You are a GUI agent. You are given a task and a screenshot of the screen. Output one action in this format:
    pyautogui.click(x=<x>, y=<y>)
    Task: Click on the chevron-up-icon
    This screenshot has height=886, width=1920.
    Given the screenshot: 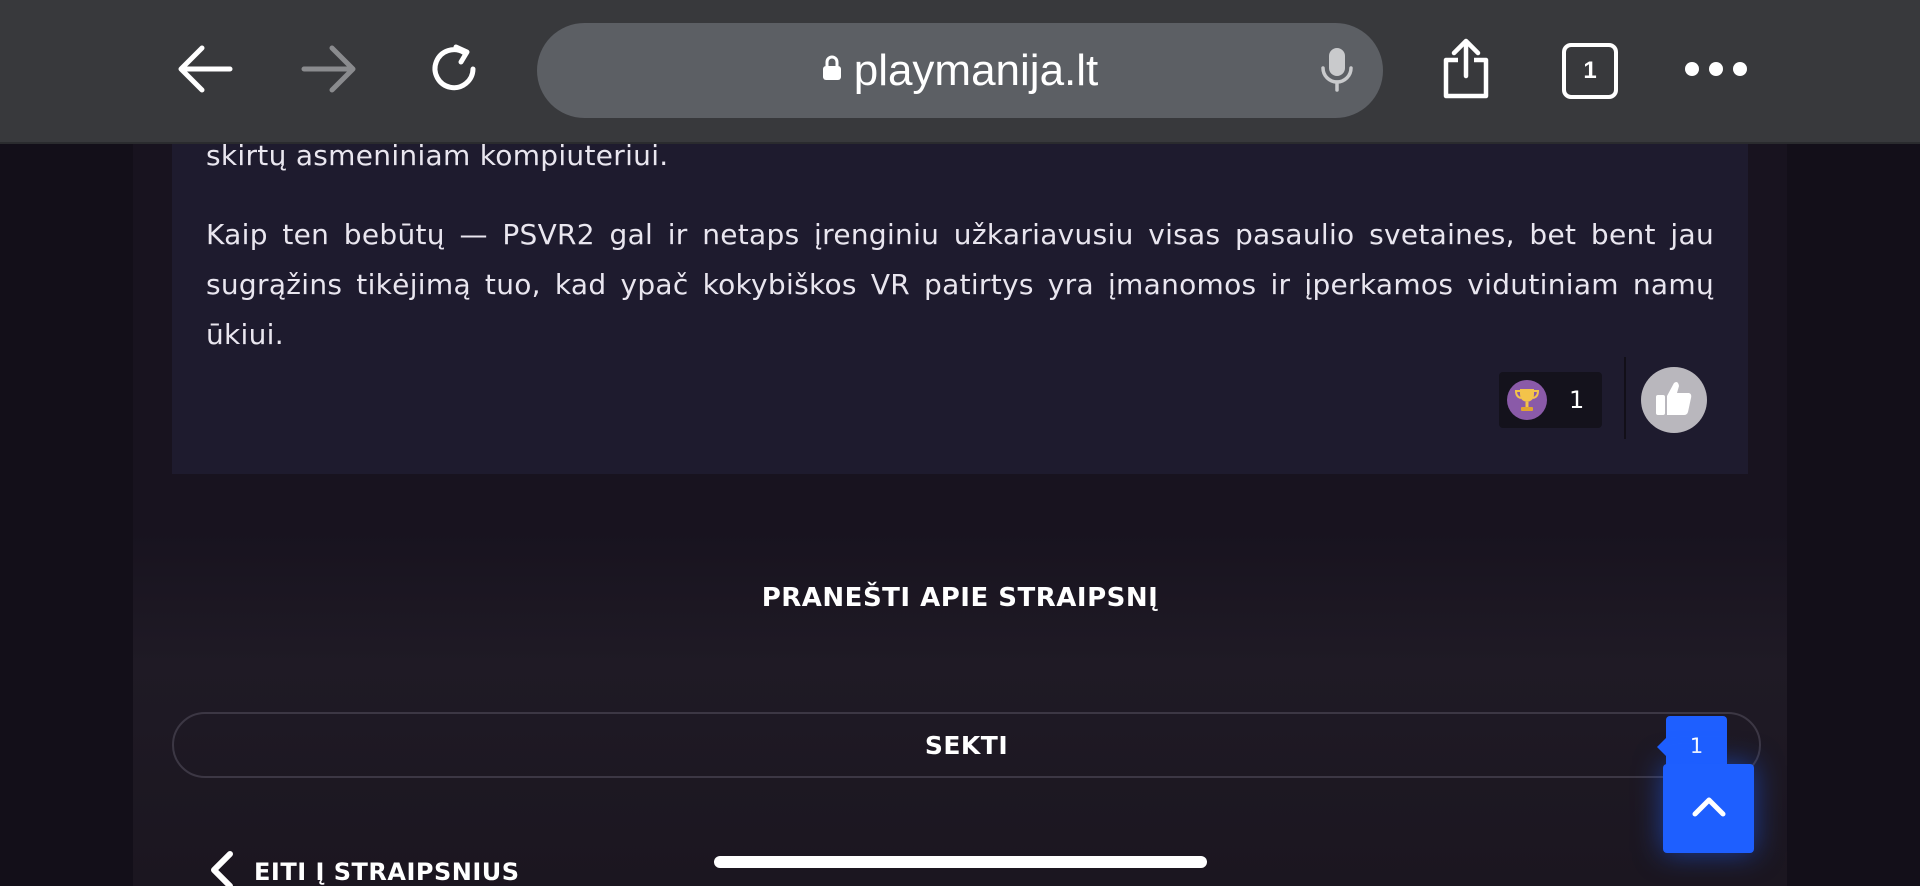 What is the action you would take?
    pyautogui.click(x=1709, y=808)
    